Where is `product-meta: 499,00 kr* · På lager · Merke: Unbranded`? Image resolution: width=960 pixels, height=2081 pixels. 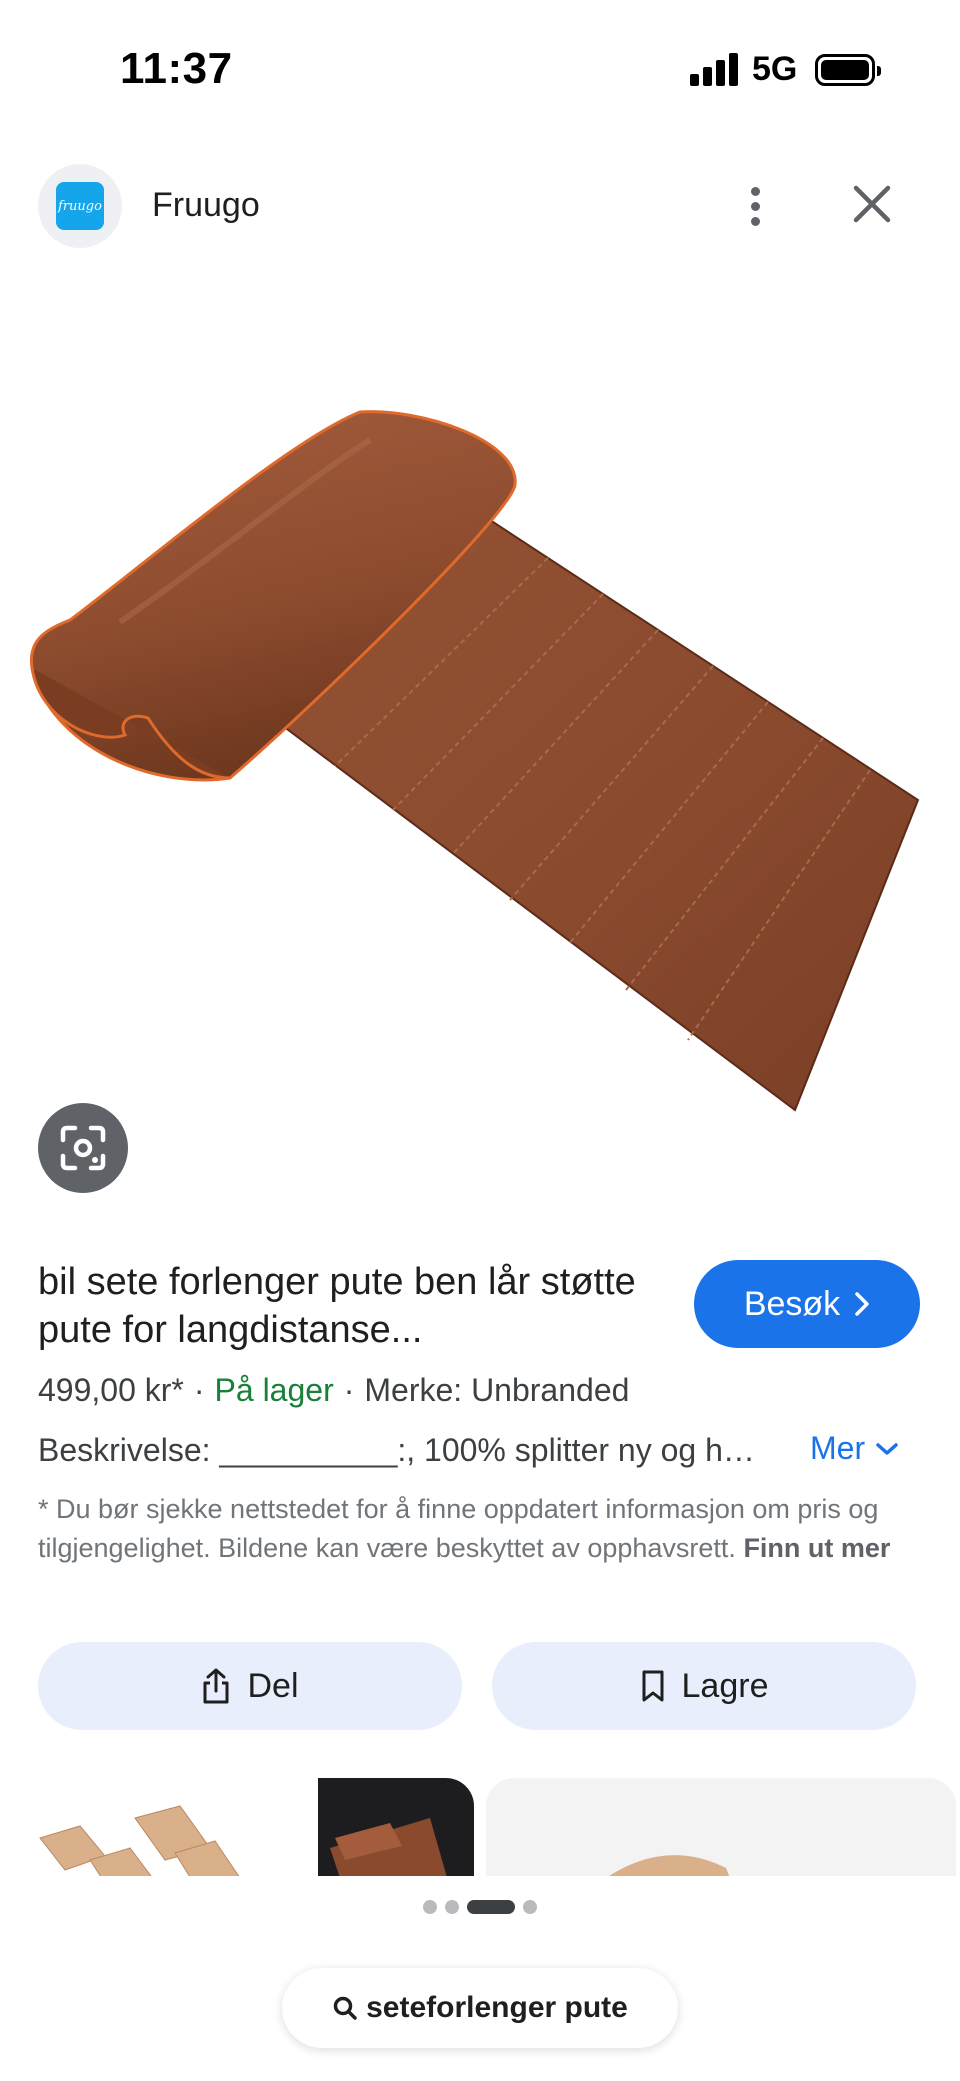
product-meta: 499,00 kr* · På lager · Merke: Unbranded is located at coordinates (333, 1390).